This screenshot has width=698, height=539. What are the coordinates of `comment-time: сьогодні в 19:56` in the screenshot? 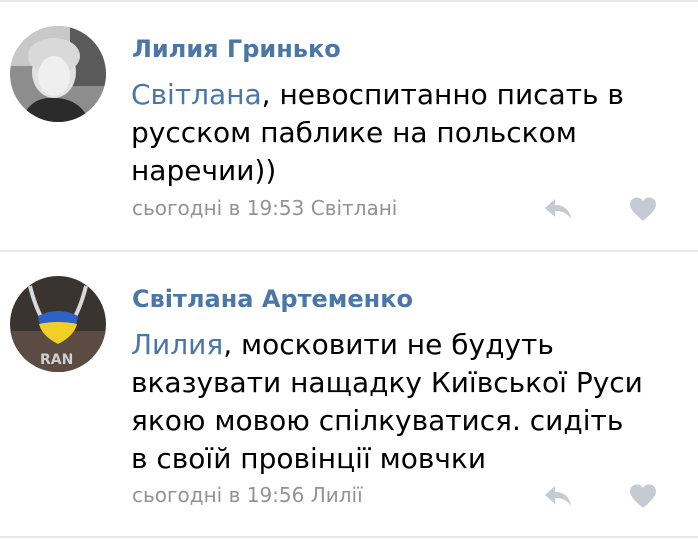 It's located at (218, 495).